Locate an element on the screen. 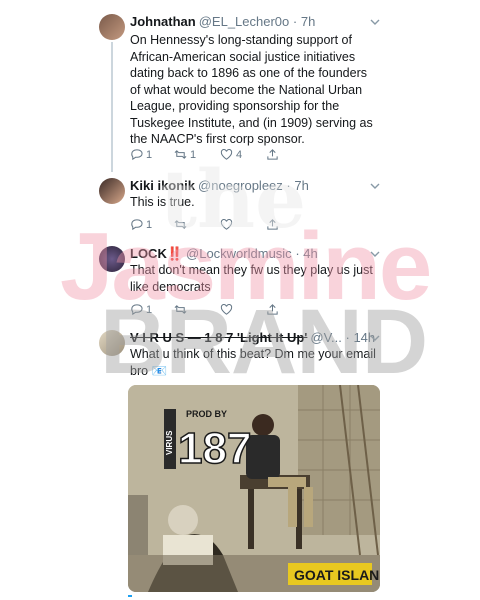  author-name: Kiki ikonik is located at coordinates (162, 185).